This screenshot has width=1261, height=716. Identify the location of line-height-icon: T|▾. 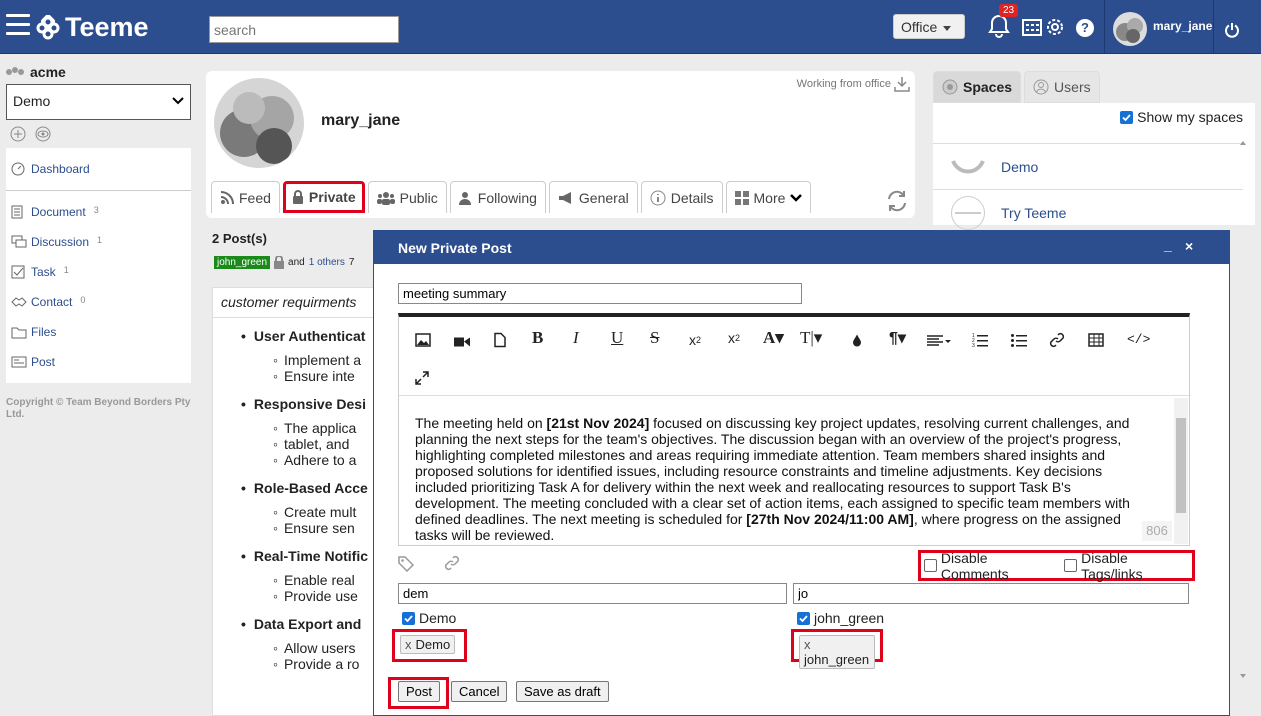
(811, 337).